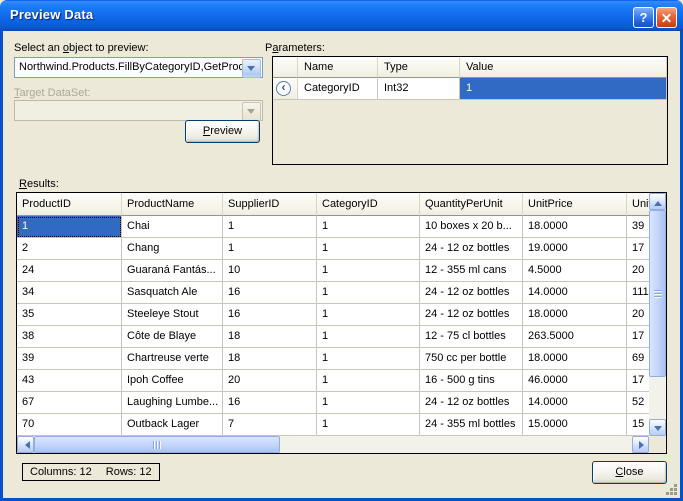 The width and height of the screenshot is (683, 501). What do you see at coordinates (471, 425) in the screenshot?
I see `results-cell: 24 - 355 ml bottles` at bounding box center [471, 425].